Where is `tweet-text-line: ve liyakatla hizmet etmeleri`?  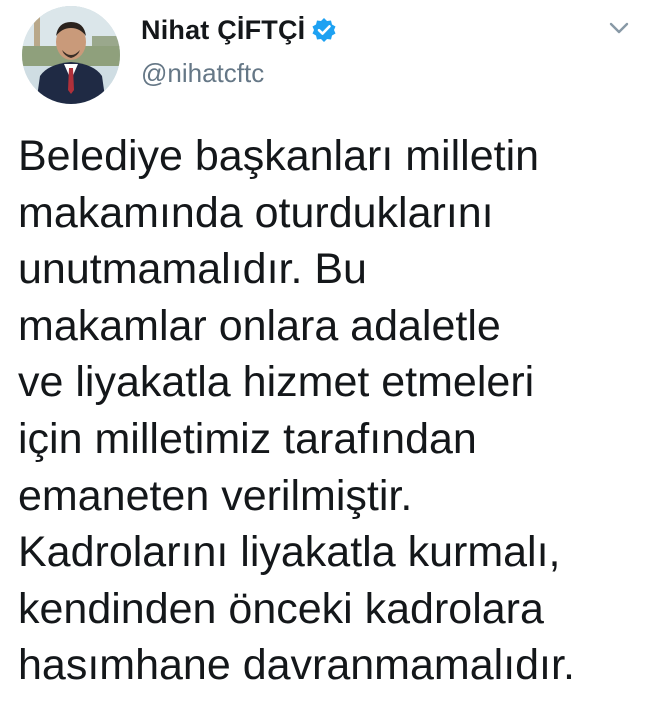
tweet-text-line: ve liyakatla hizmet etmeleri is located at coordinates (276, 382).